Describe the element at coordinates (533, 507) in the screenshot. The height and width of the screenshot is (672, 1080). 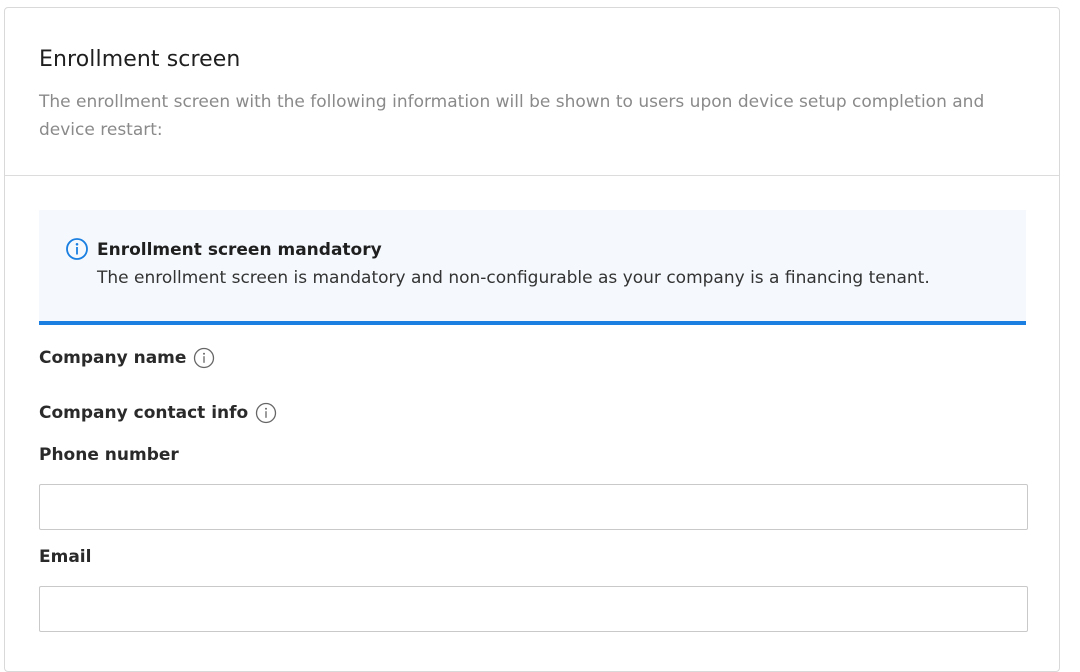
I see `phone-number-input` at that location.